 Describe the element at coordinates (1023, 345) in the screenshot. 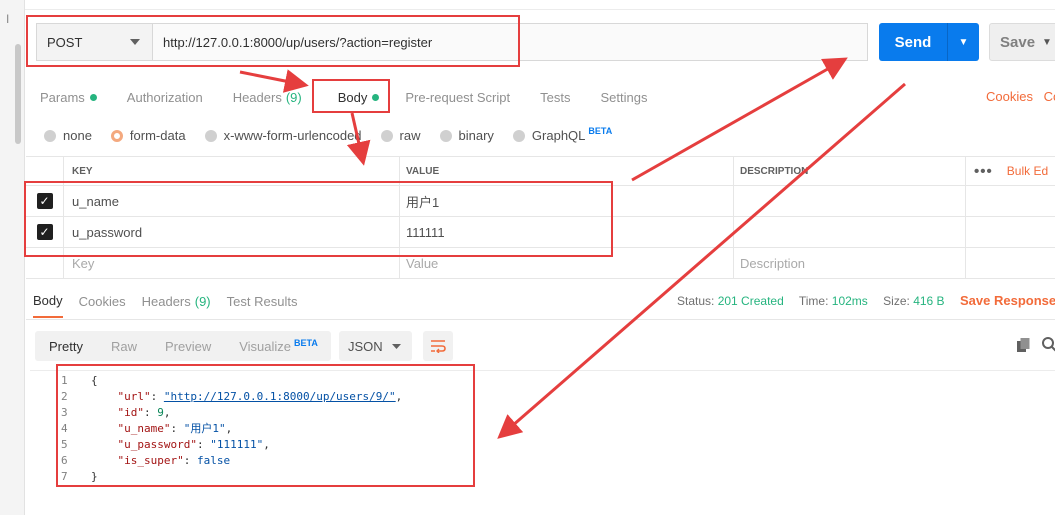

I see `copy-icon` at that location.